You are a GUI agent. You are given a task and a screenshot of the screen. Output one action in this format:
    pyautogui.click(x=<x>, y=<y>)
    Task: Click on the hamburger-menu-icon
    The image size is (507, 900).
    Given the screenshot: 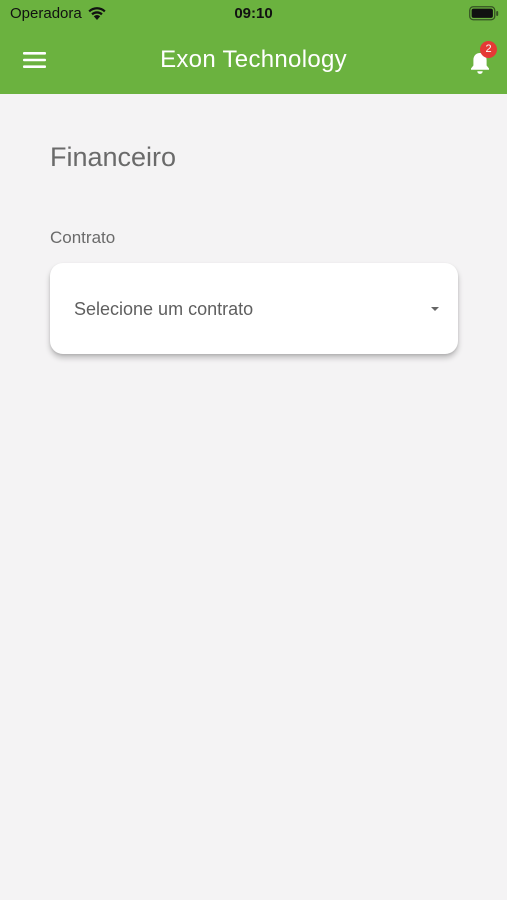 What is the action you would take?
    pyautogui.click(x=34, y=60)
    